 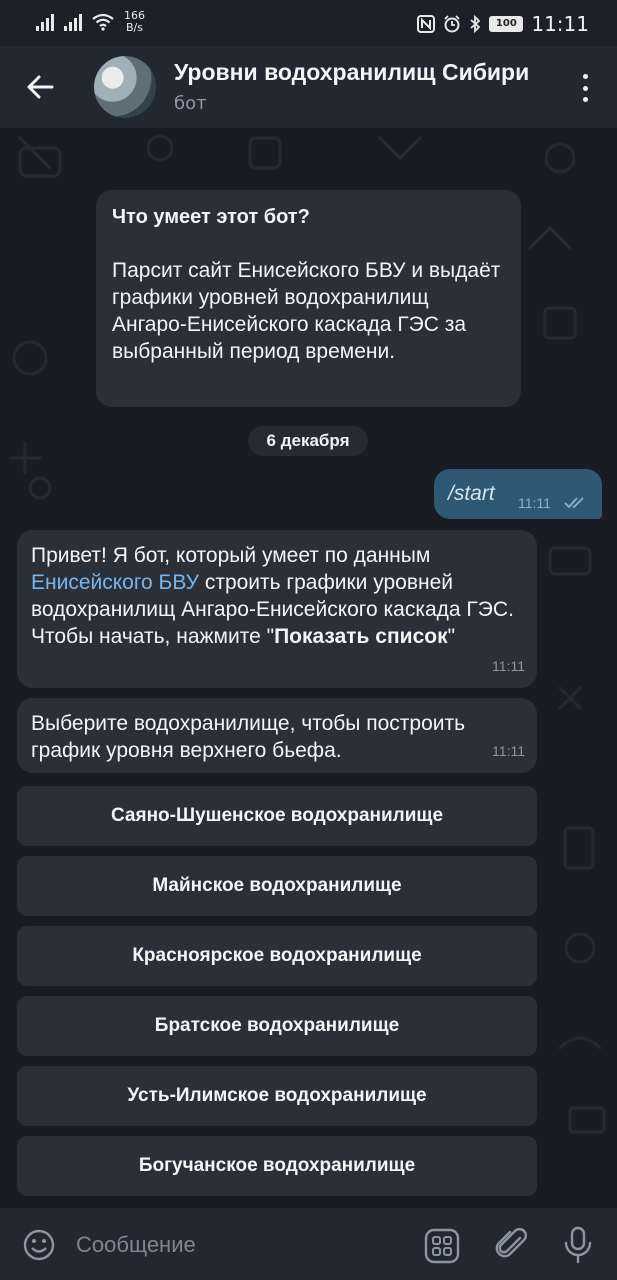 I want to click on outgoing-message-text: /start, so click(x=471, y=493).